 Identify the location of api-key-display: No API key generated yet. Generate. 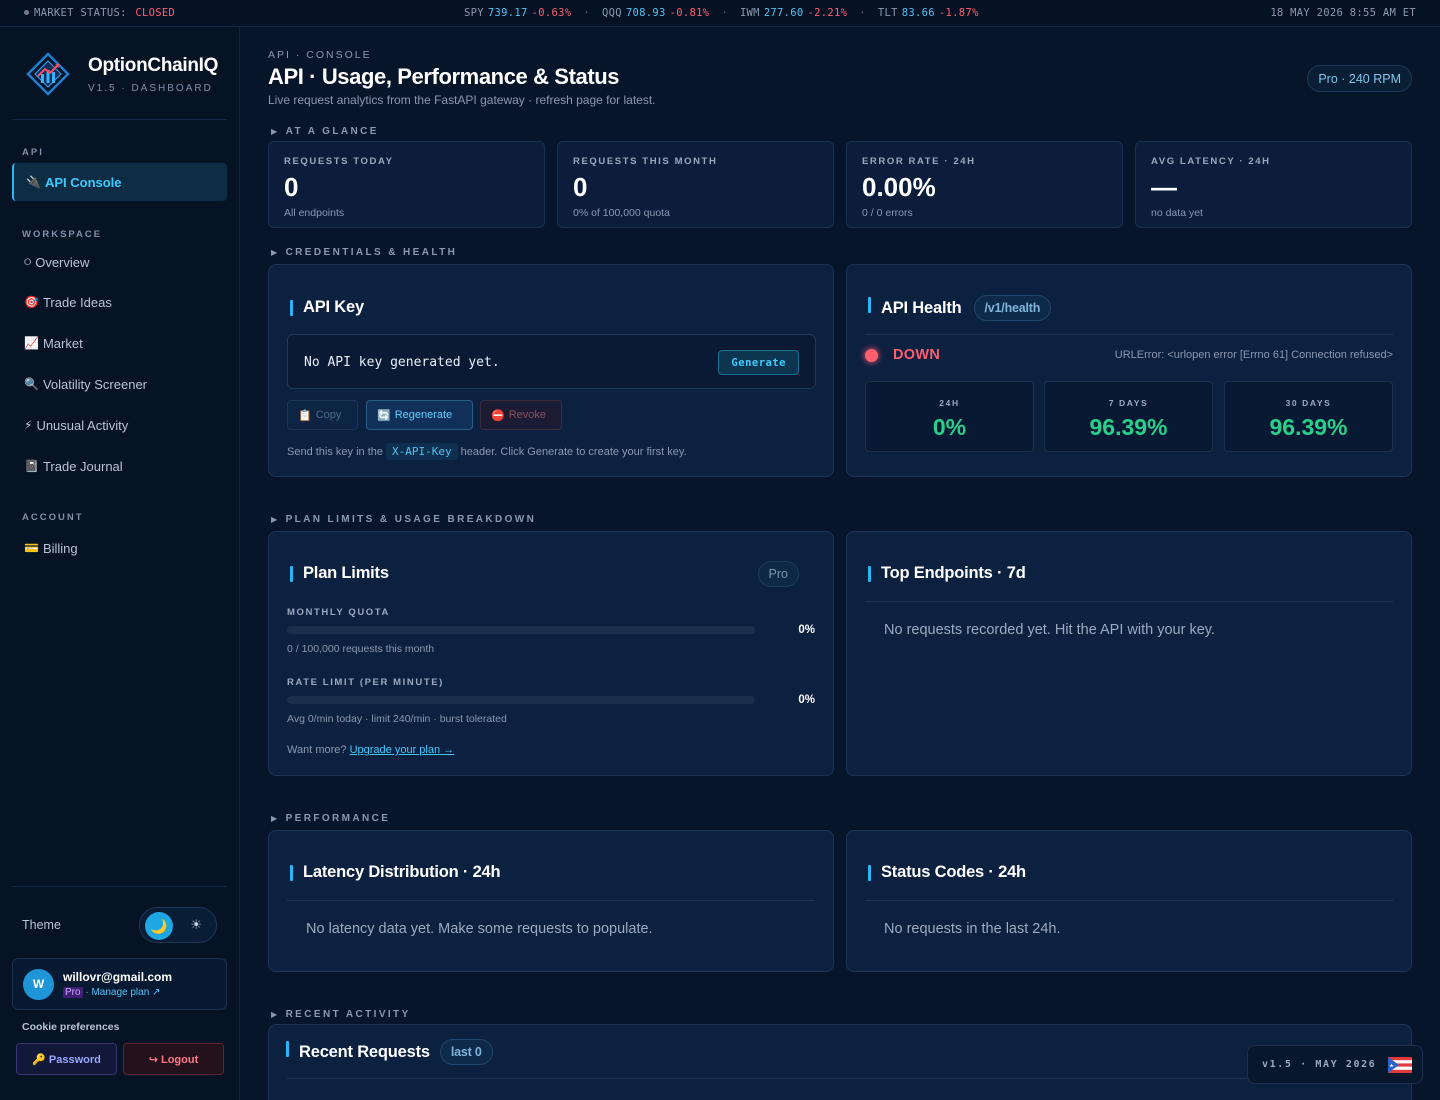
(551, 361).